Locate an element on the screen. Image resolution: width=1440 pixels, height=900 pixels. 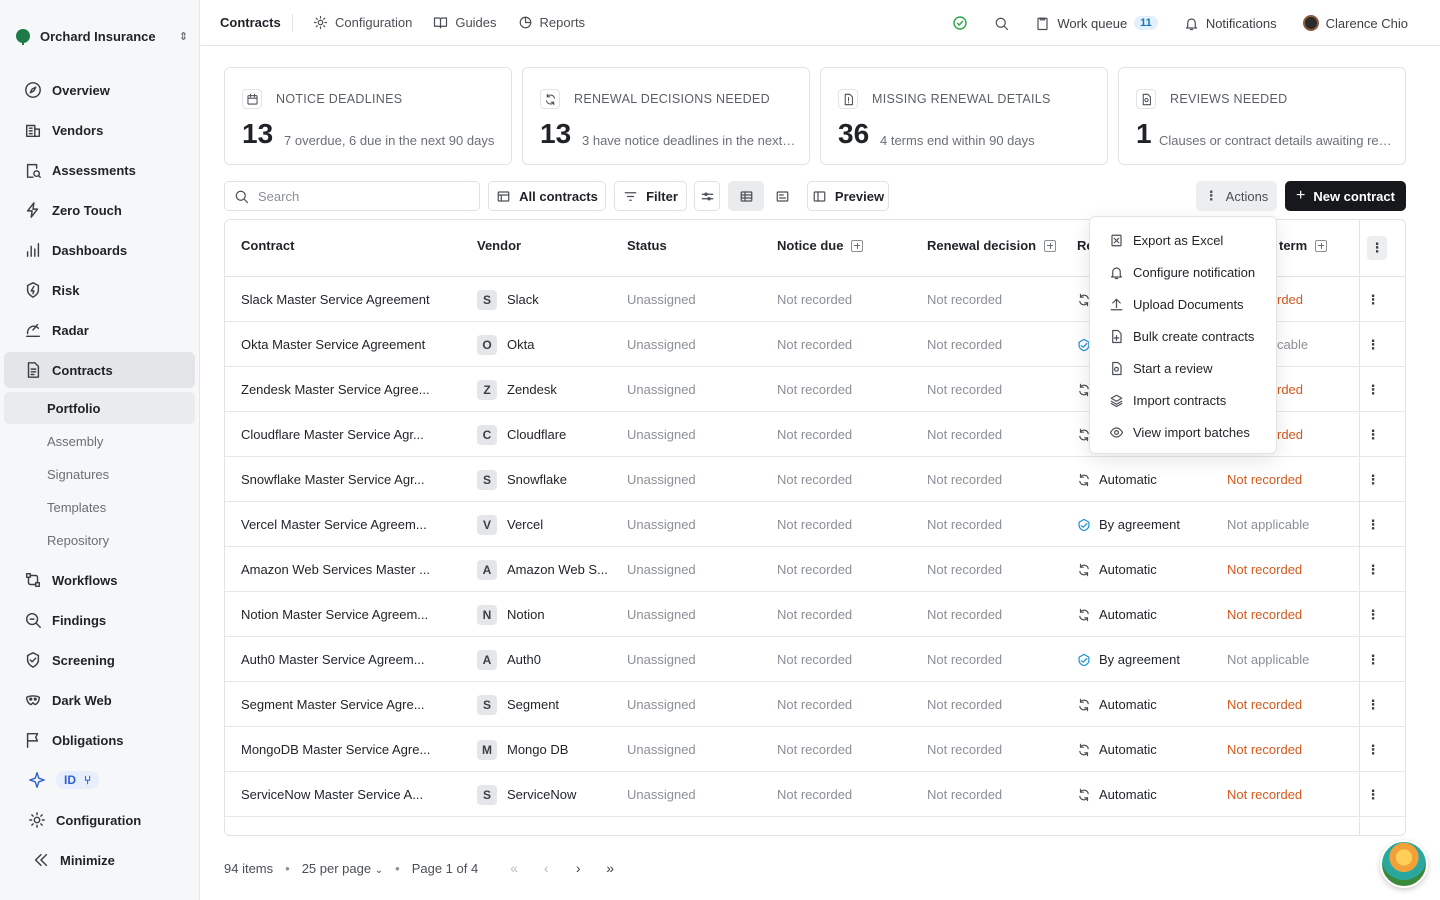
sidebar-item-risk: Risk is located at coordinates (99, 290).